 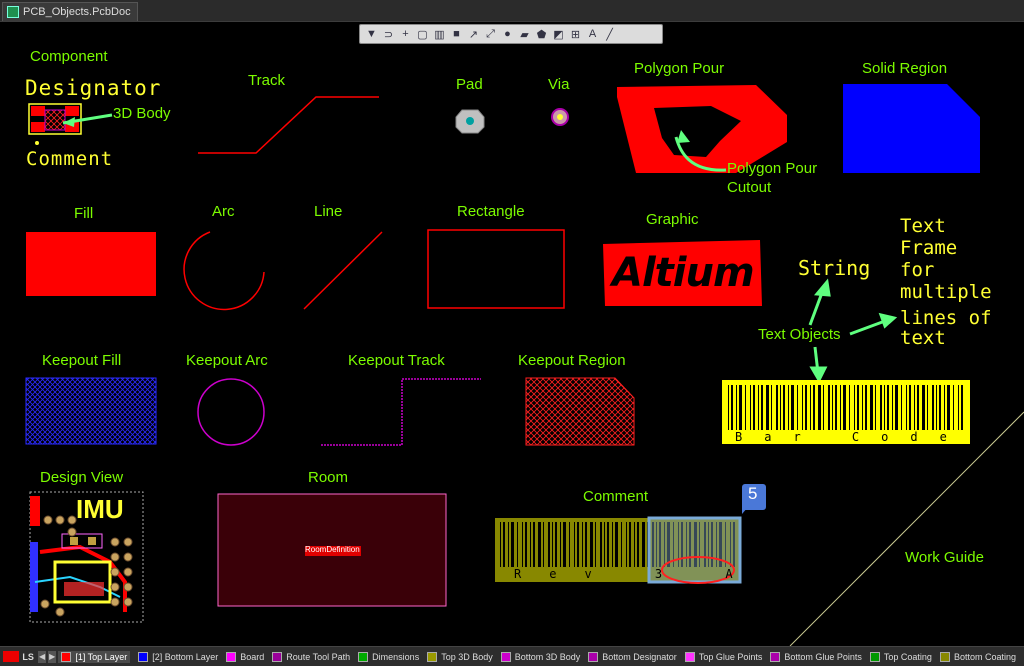 What do you see at coordinates (547, 656) in the screenshot?
I see `layer-tab-label: Bottom 3D Body` at bounding box center [547, 656].